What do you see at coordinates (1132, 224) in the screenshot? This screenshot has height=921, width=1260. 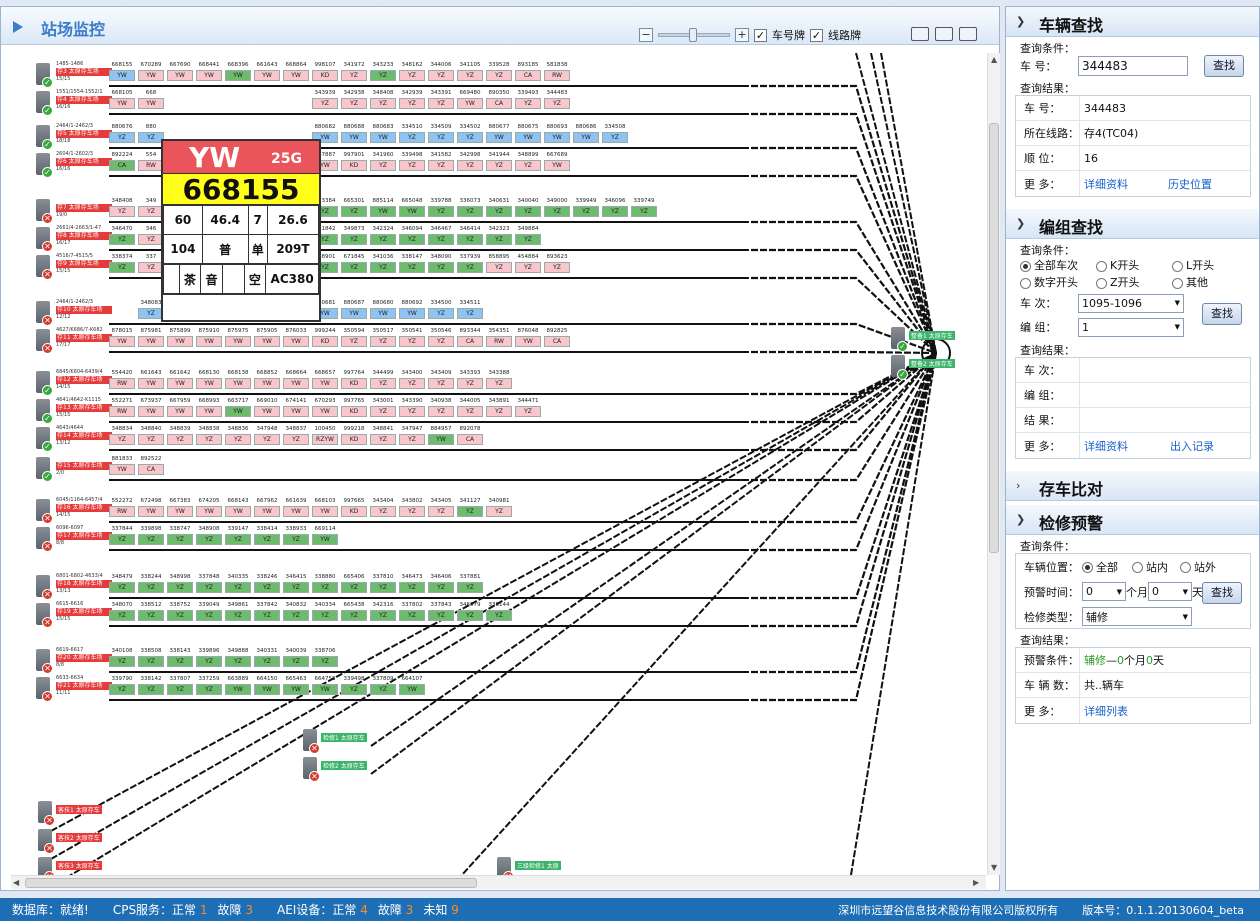 I see `consist-search-header: ❯ 编组查找` at bounding box center [1132, 224].